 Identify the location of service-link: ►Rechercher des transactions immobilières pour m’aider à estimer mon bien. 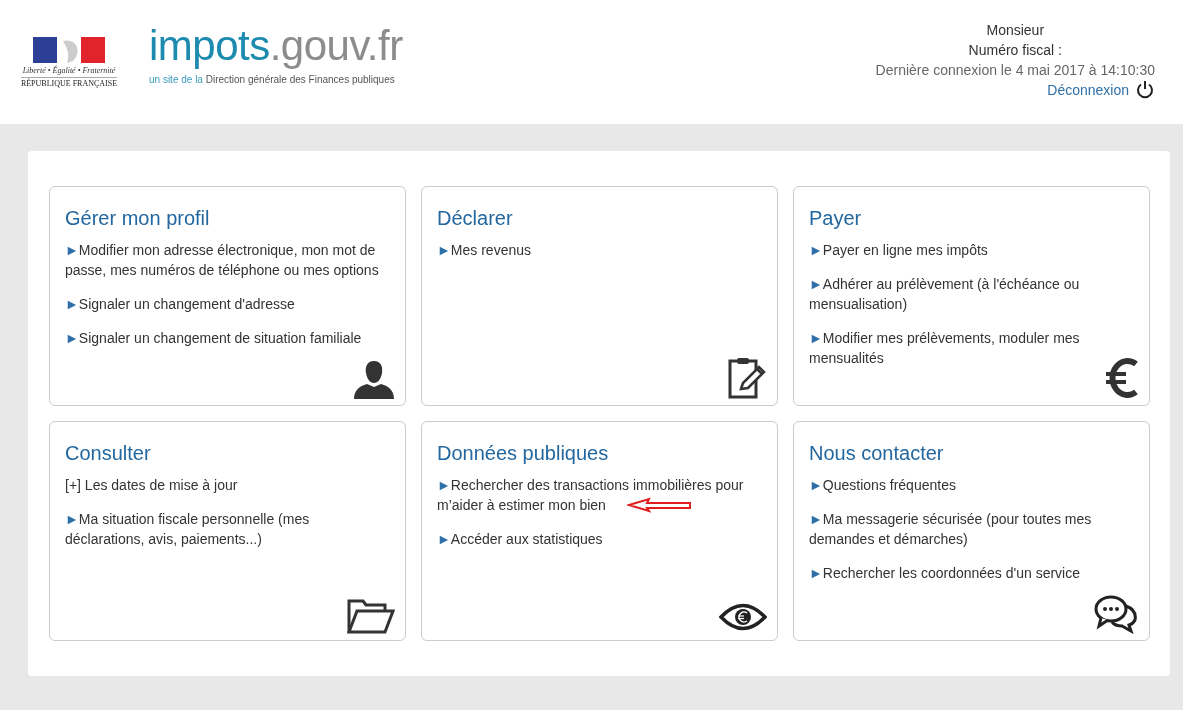
(600, 495).